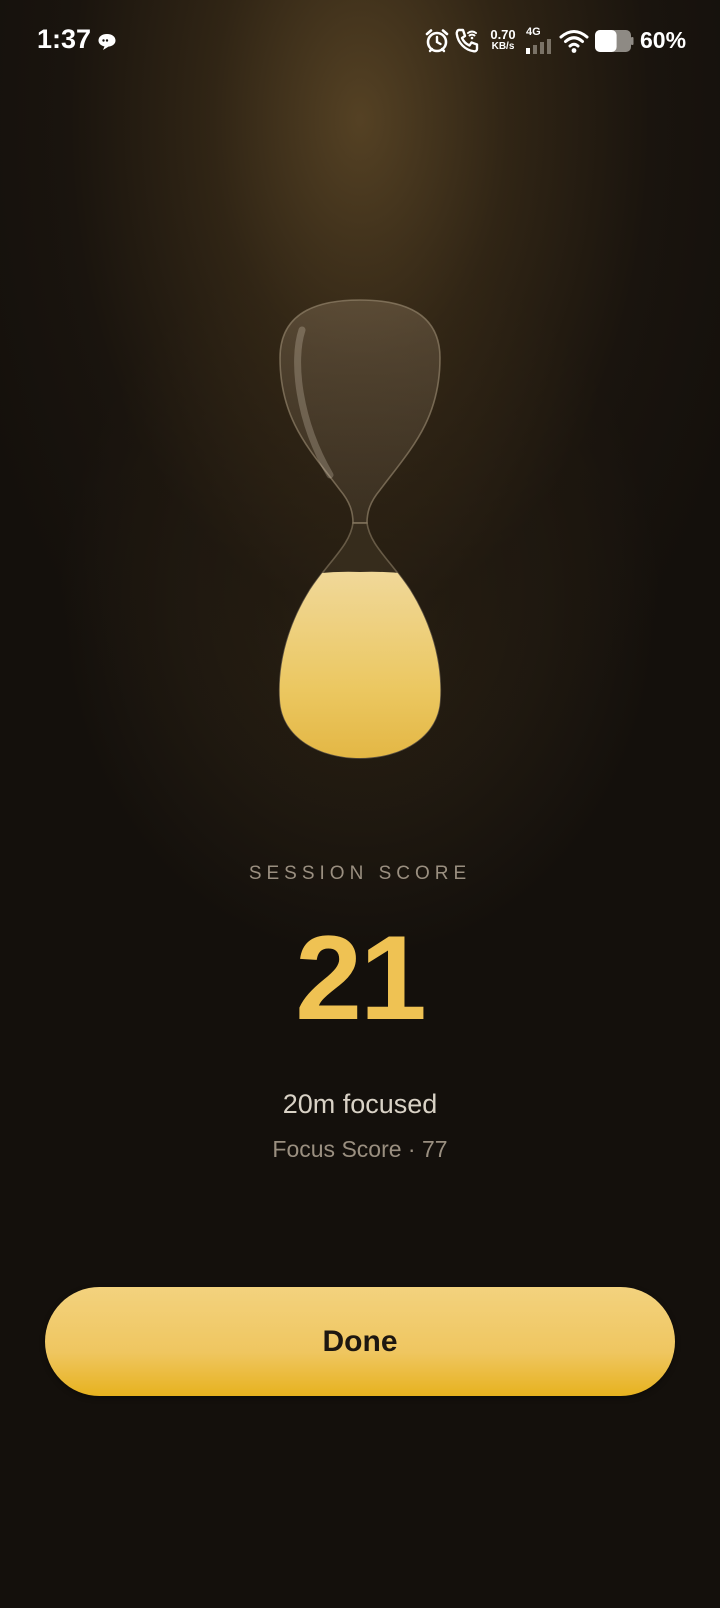 The image size is (720, 1608). What do you see at coordinates (360, 1149) in the screenshot?
I see `focus-score: Focus Score · 77` at bounding box center [360, 1149].